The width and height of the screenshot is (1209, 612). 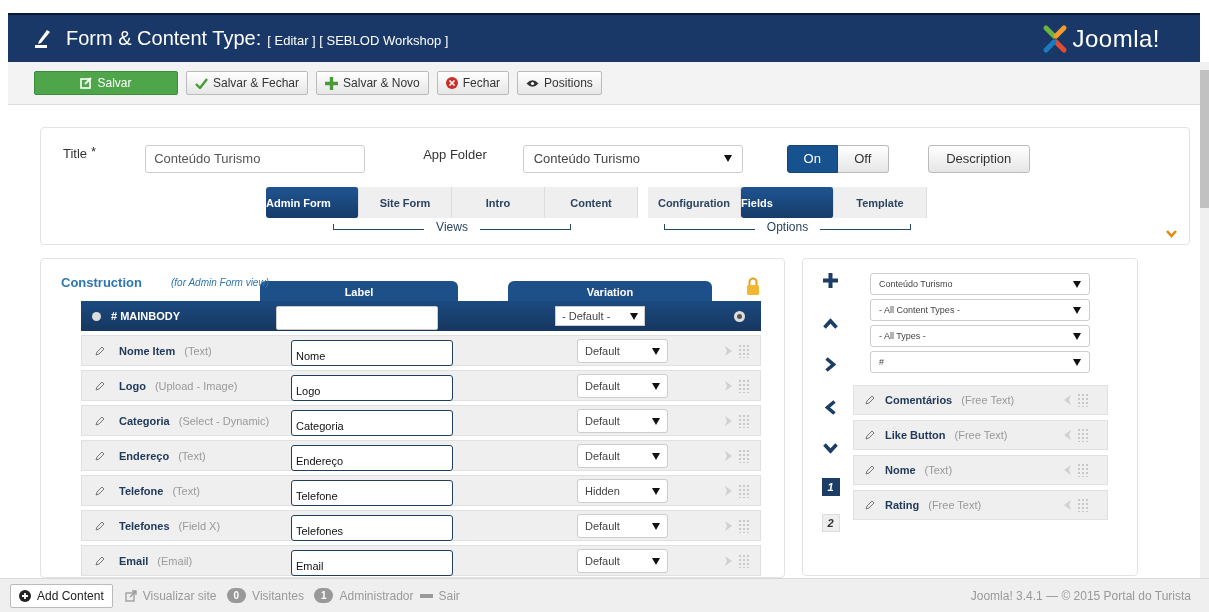 I want to click on filter-select: - All Content Types -, so click(x=980, y=310).